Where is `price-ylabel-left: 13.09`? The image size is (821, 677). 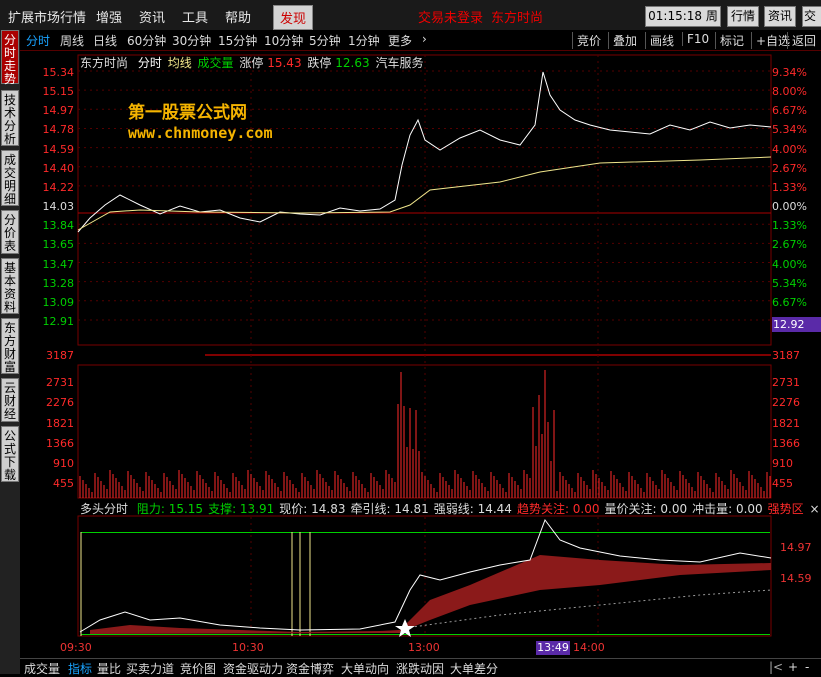
price-ylabel-left: 13.09 is located at coordinates (58, 302).